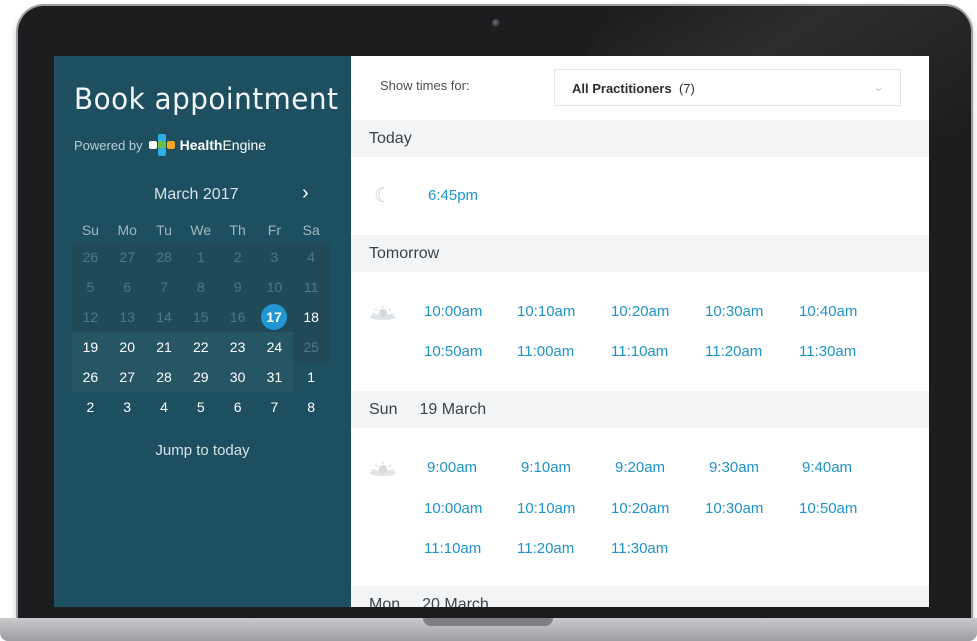  What do you see at coordinates (274, 230) in the screenshot?
I see `weekday-label: Fr` at bounding box center [274, 230].